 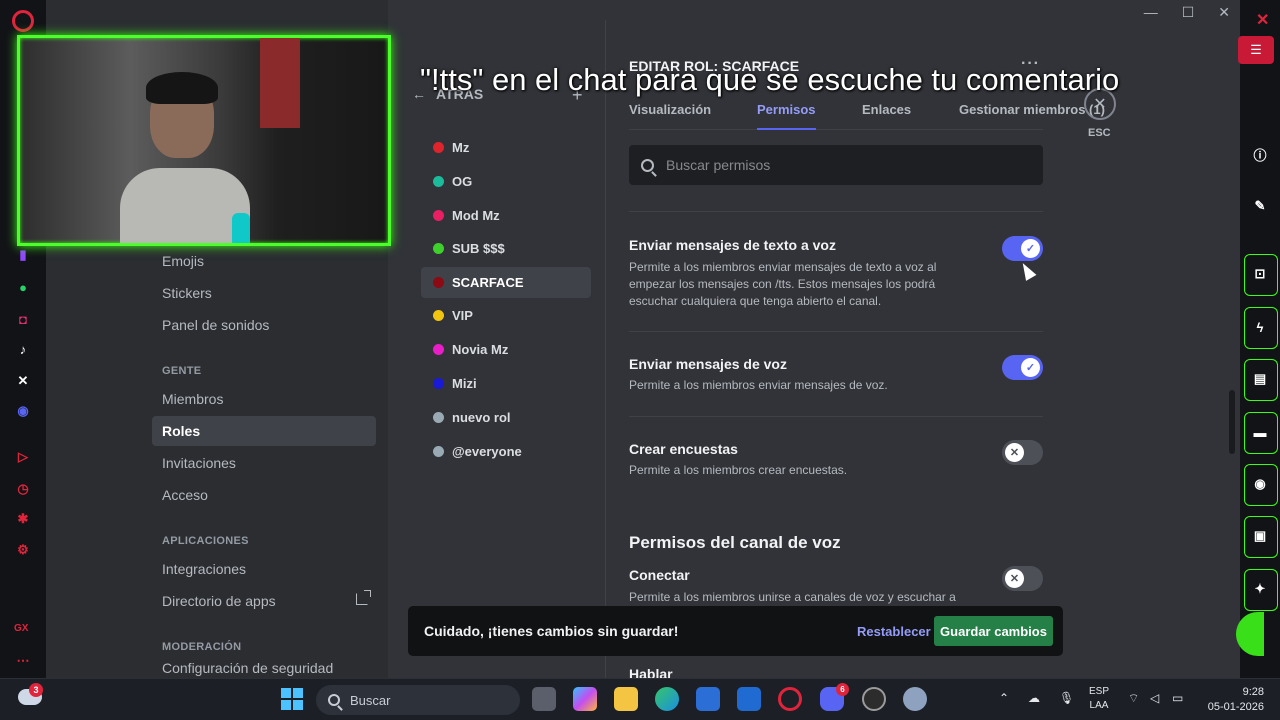 I want to click on sidebar-item-emojis: Emojis, so click(x=264, y=261).